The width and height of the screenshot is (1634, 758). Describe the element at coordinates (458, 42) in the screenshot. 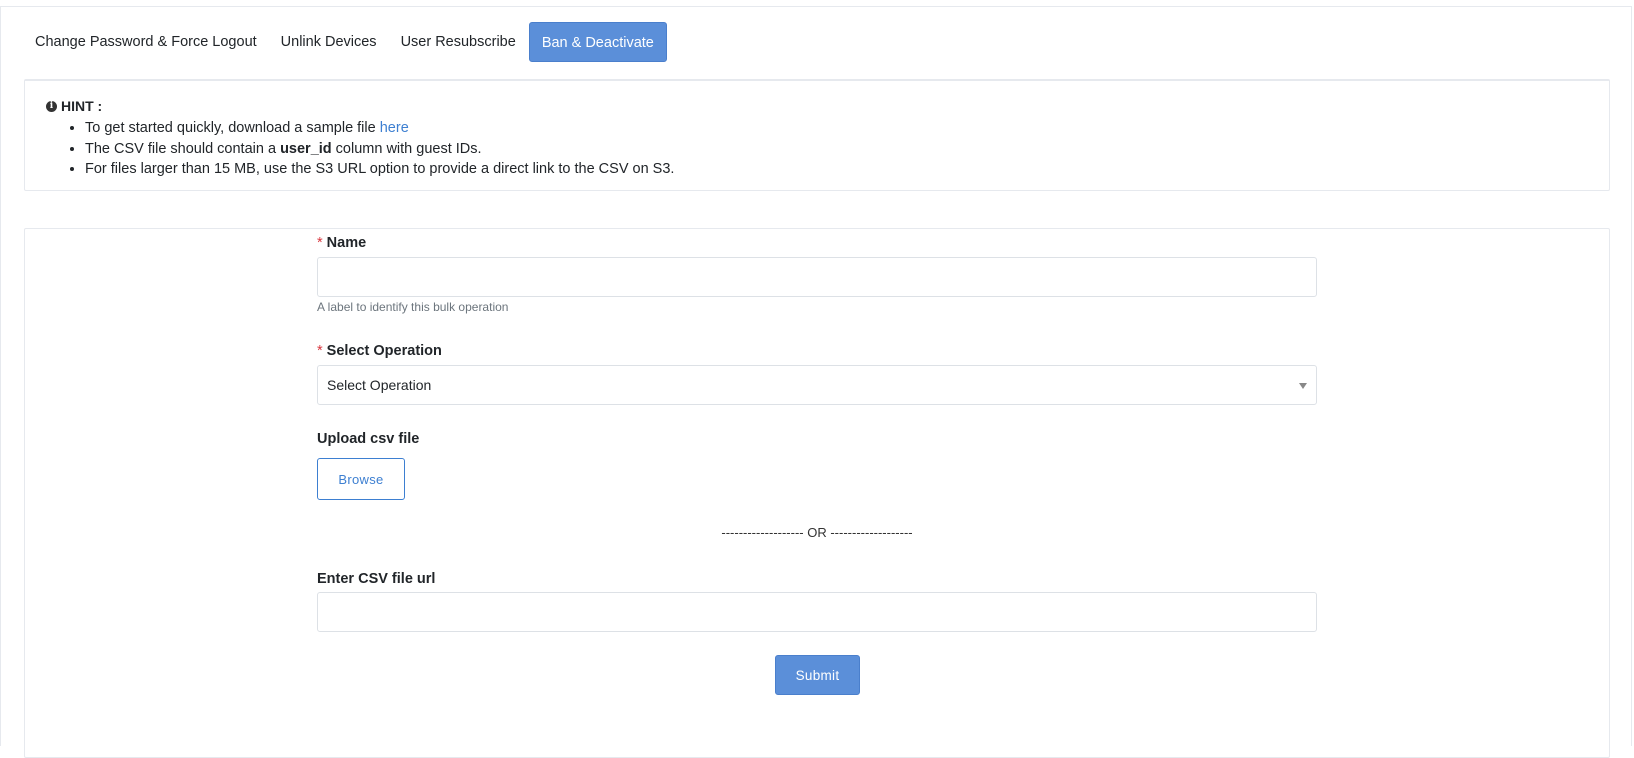

I see `tab-user-resubscribe: User Resubscribe` at that location.